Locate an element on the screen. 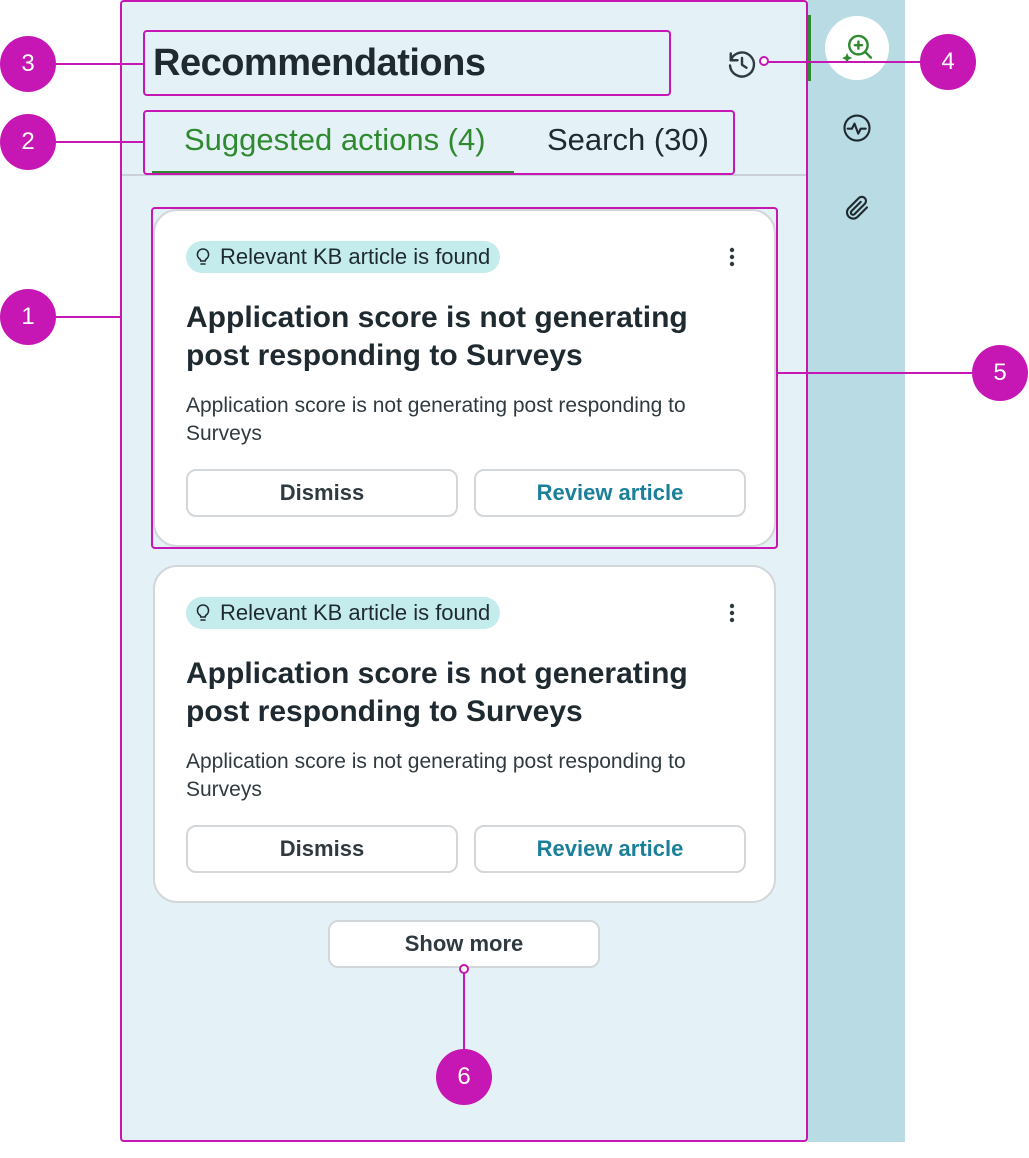 Image resolution: width=1029 pixels, height=1158 pixels. activity-pulse-icon is located at coordinates (857, 128).